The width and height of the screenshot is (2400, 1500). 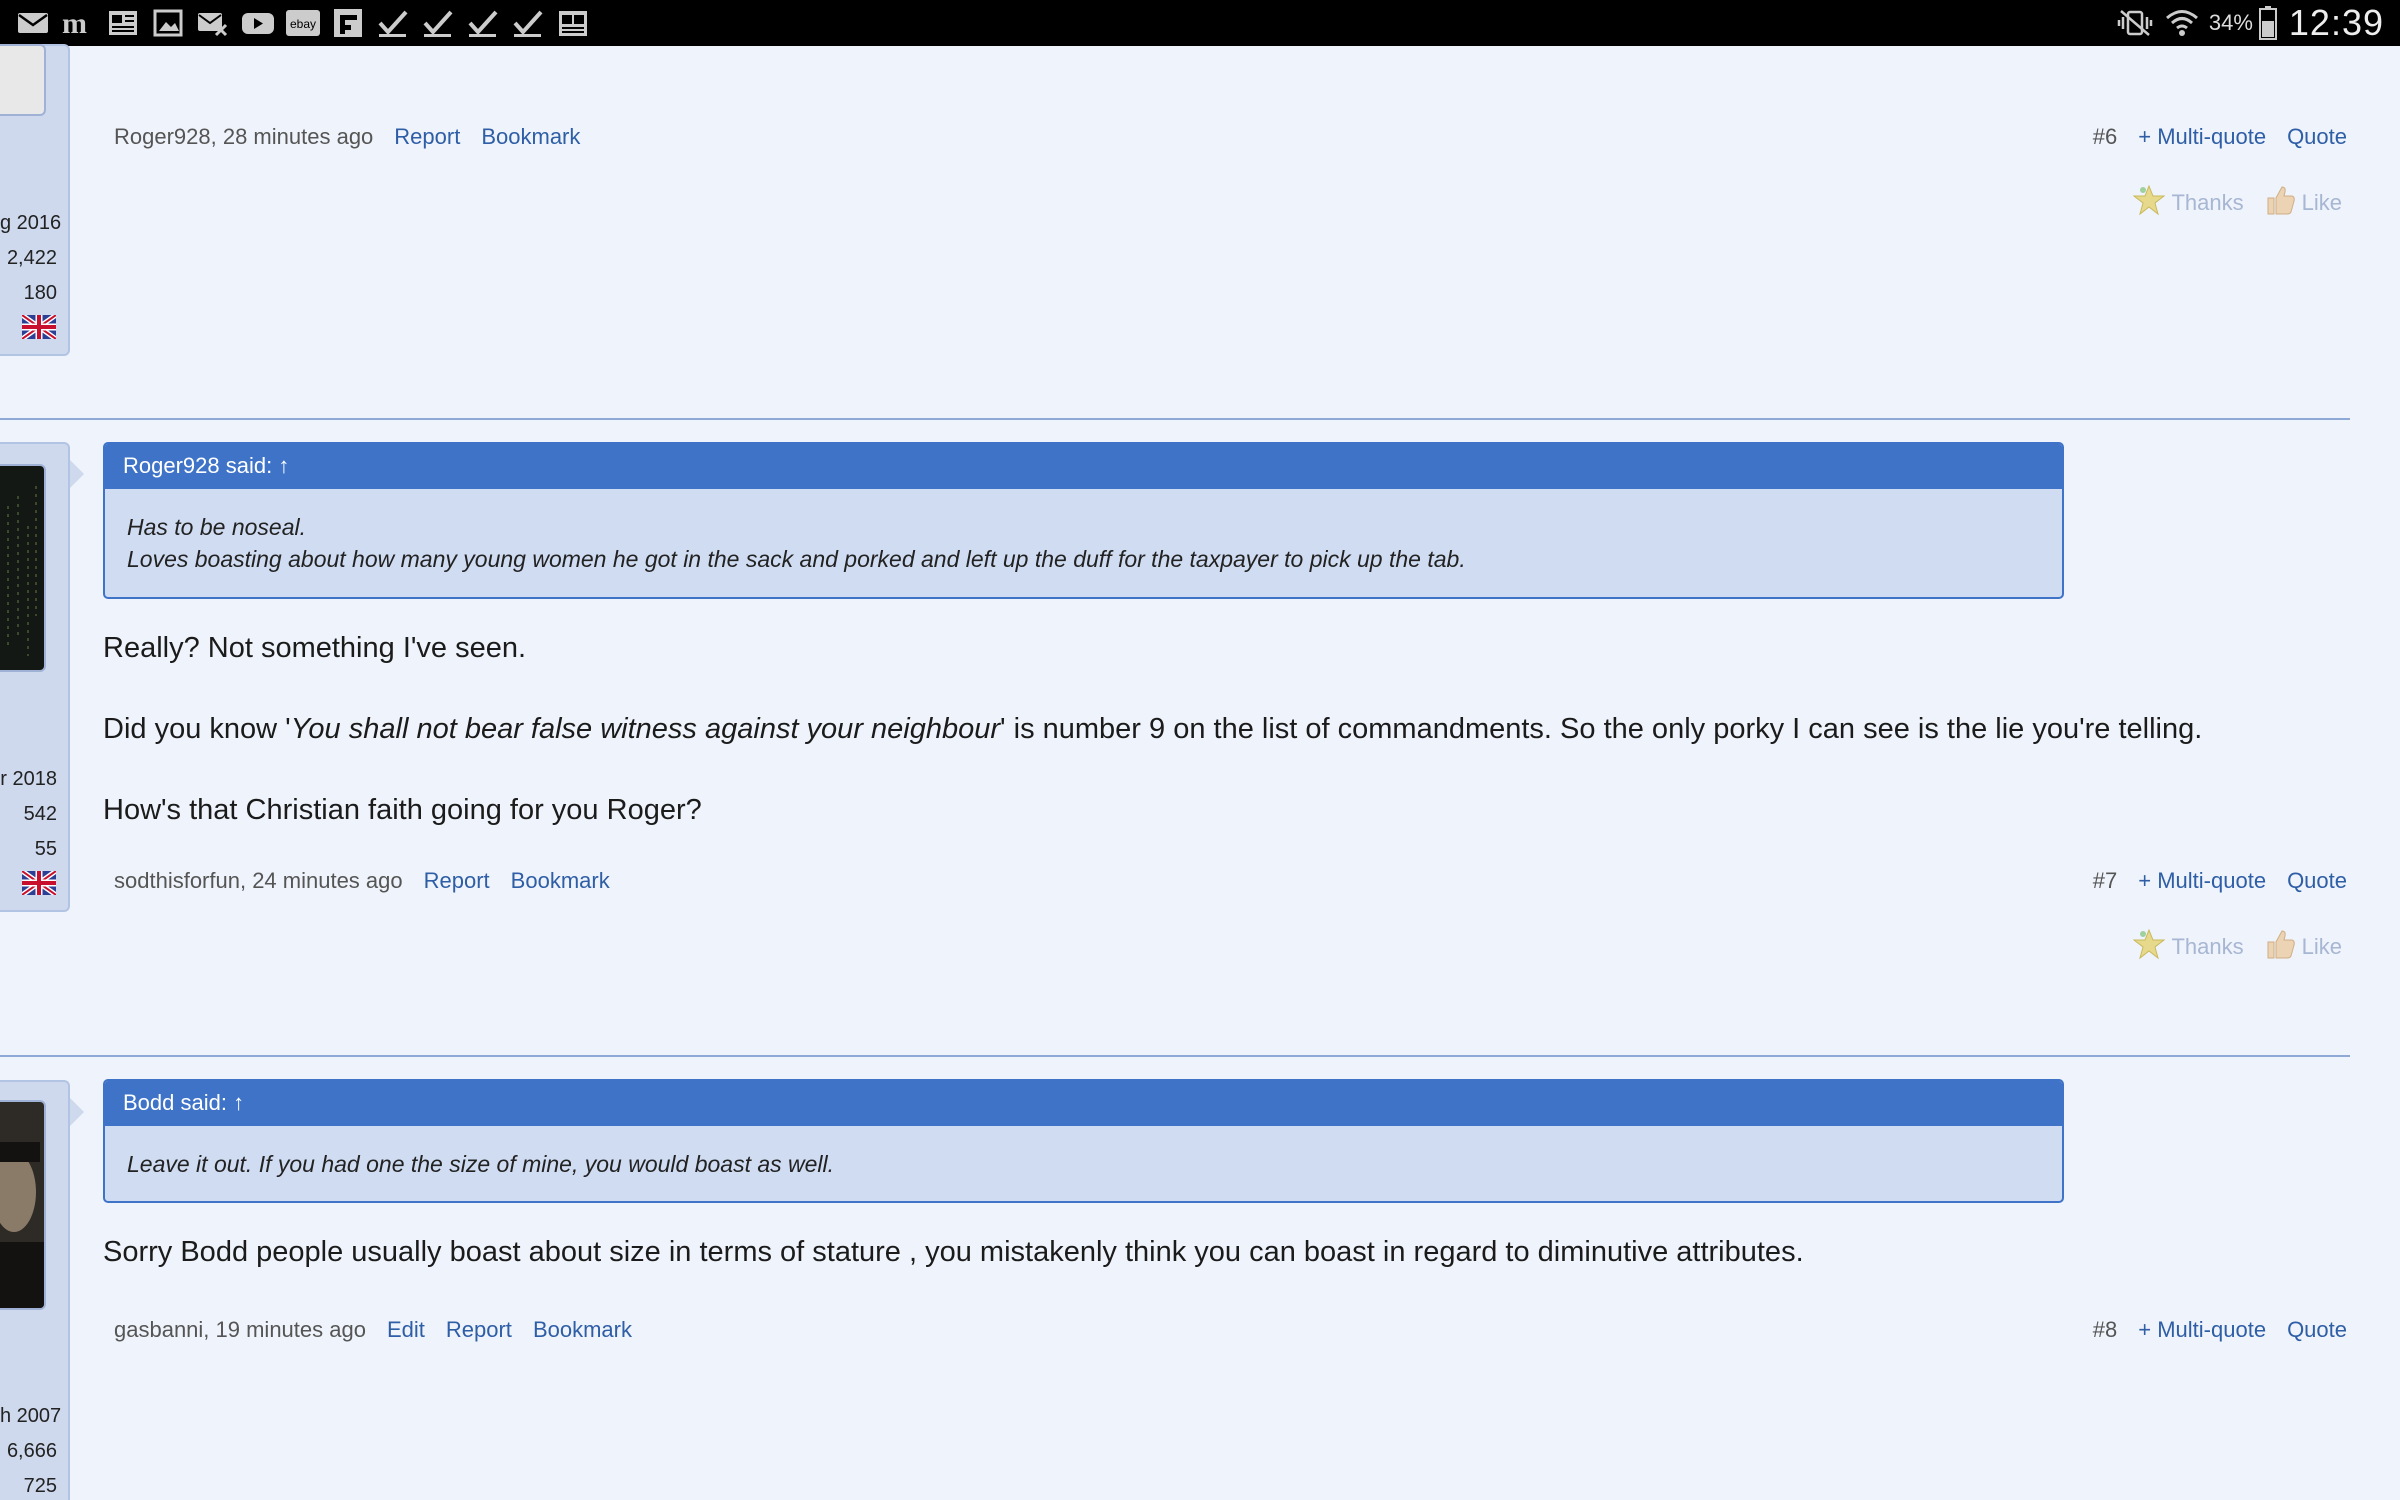 I want to click on battery-icon, so click(x=2267, y=23).